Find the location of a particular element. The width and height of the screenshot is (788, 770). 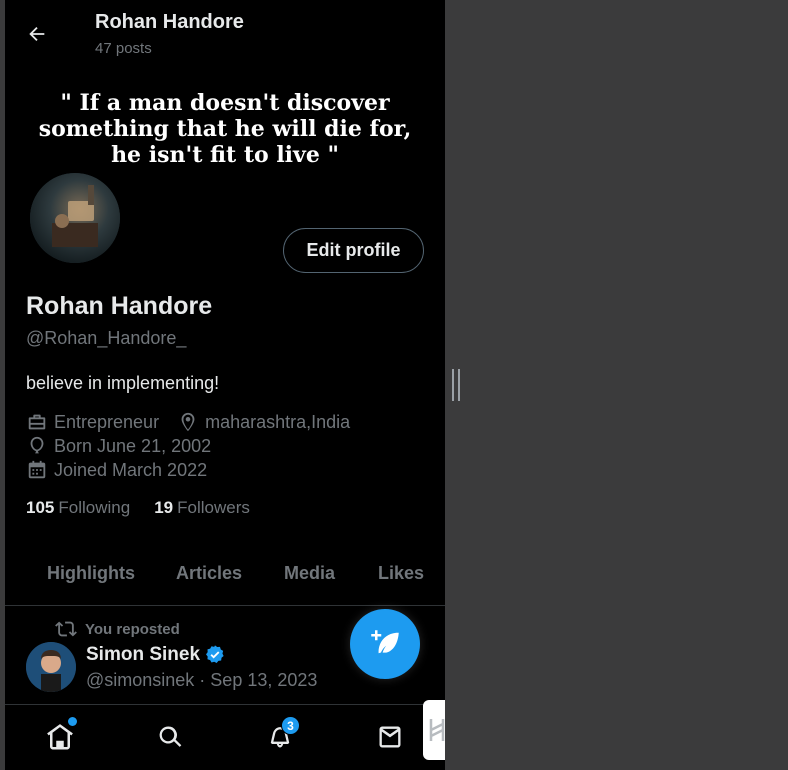

verified-badge-icon is located at coordinates (215, 654).